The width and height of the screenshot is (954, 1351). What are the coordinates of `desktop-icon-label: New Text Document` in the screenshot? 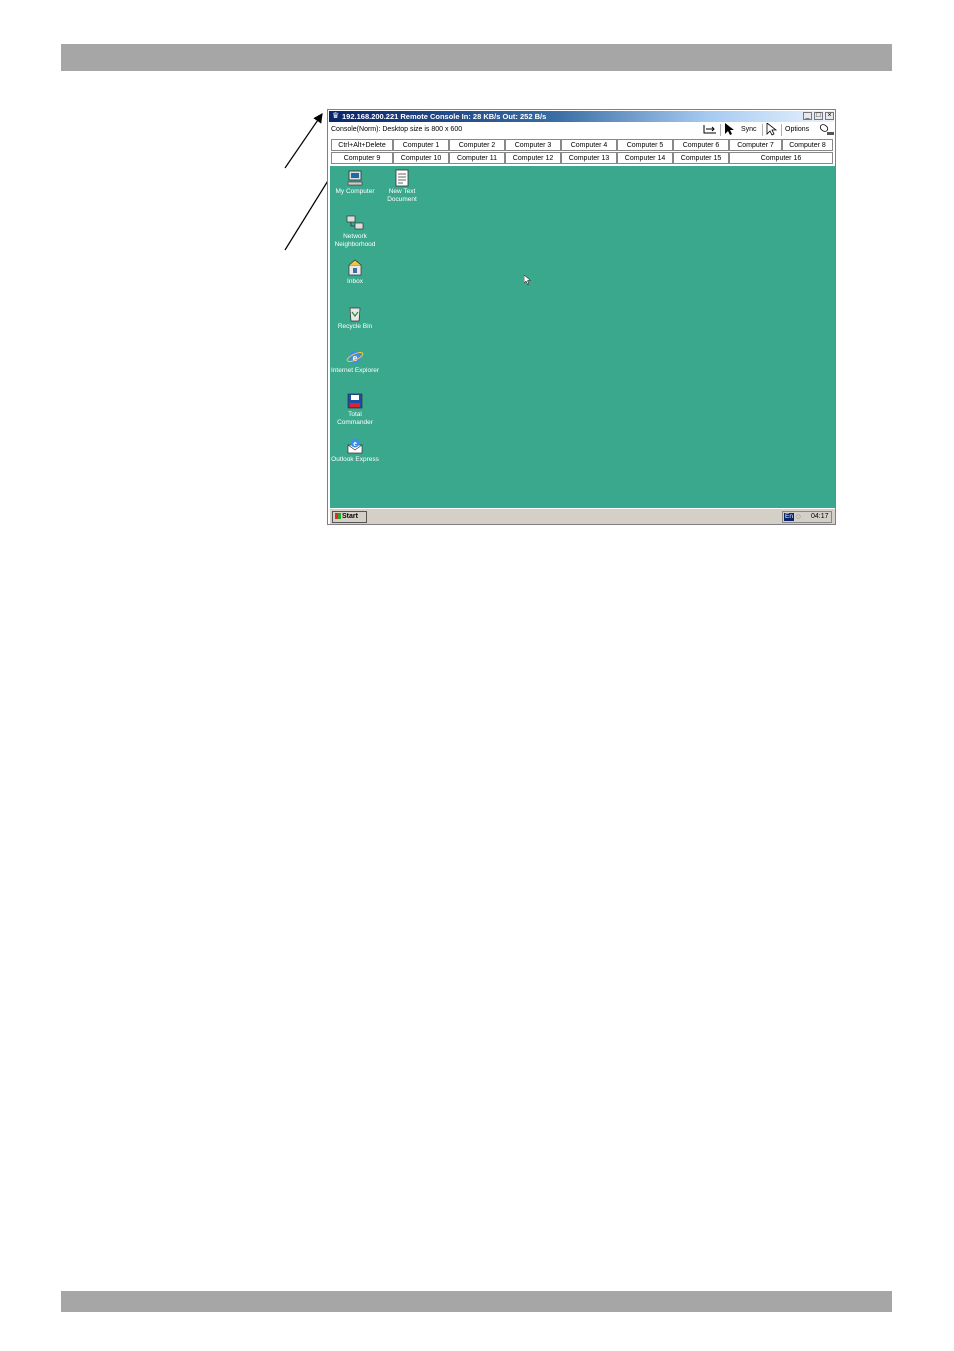 It's located at (402, 195).